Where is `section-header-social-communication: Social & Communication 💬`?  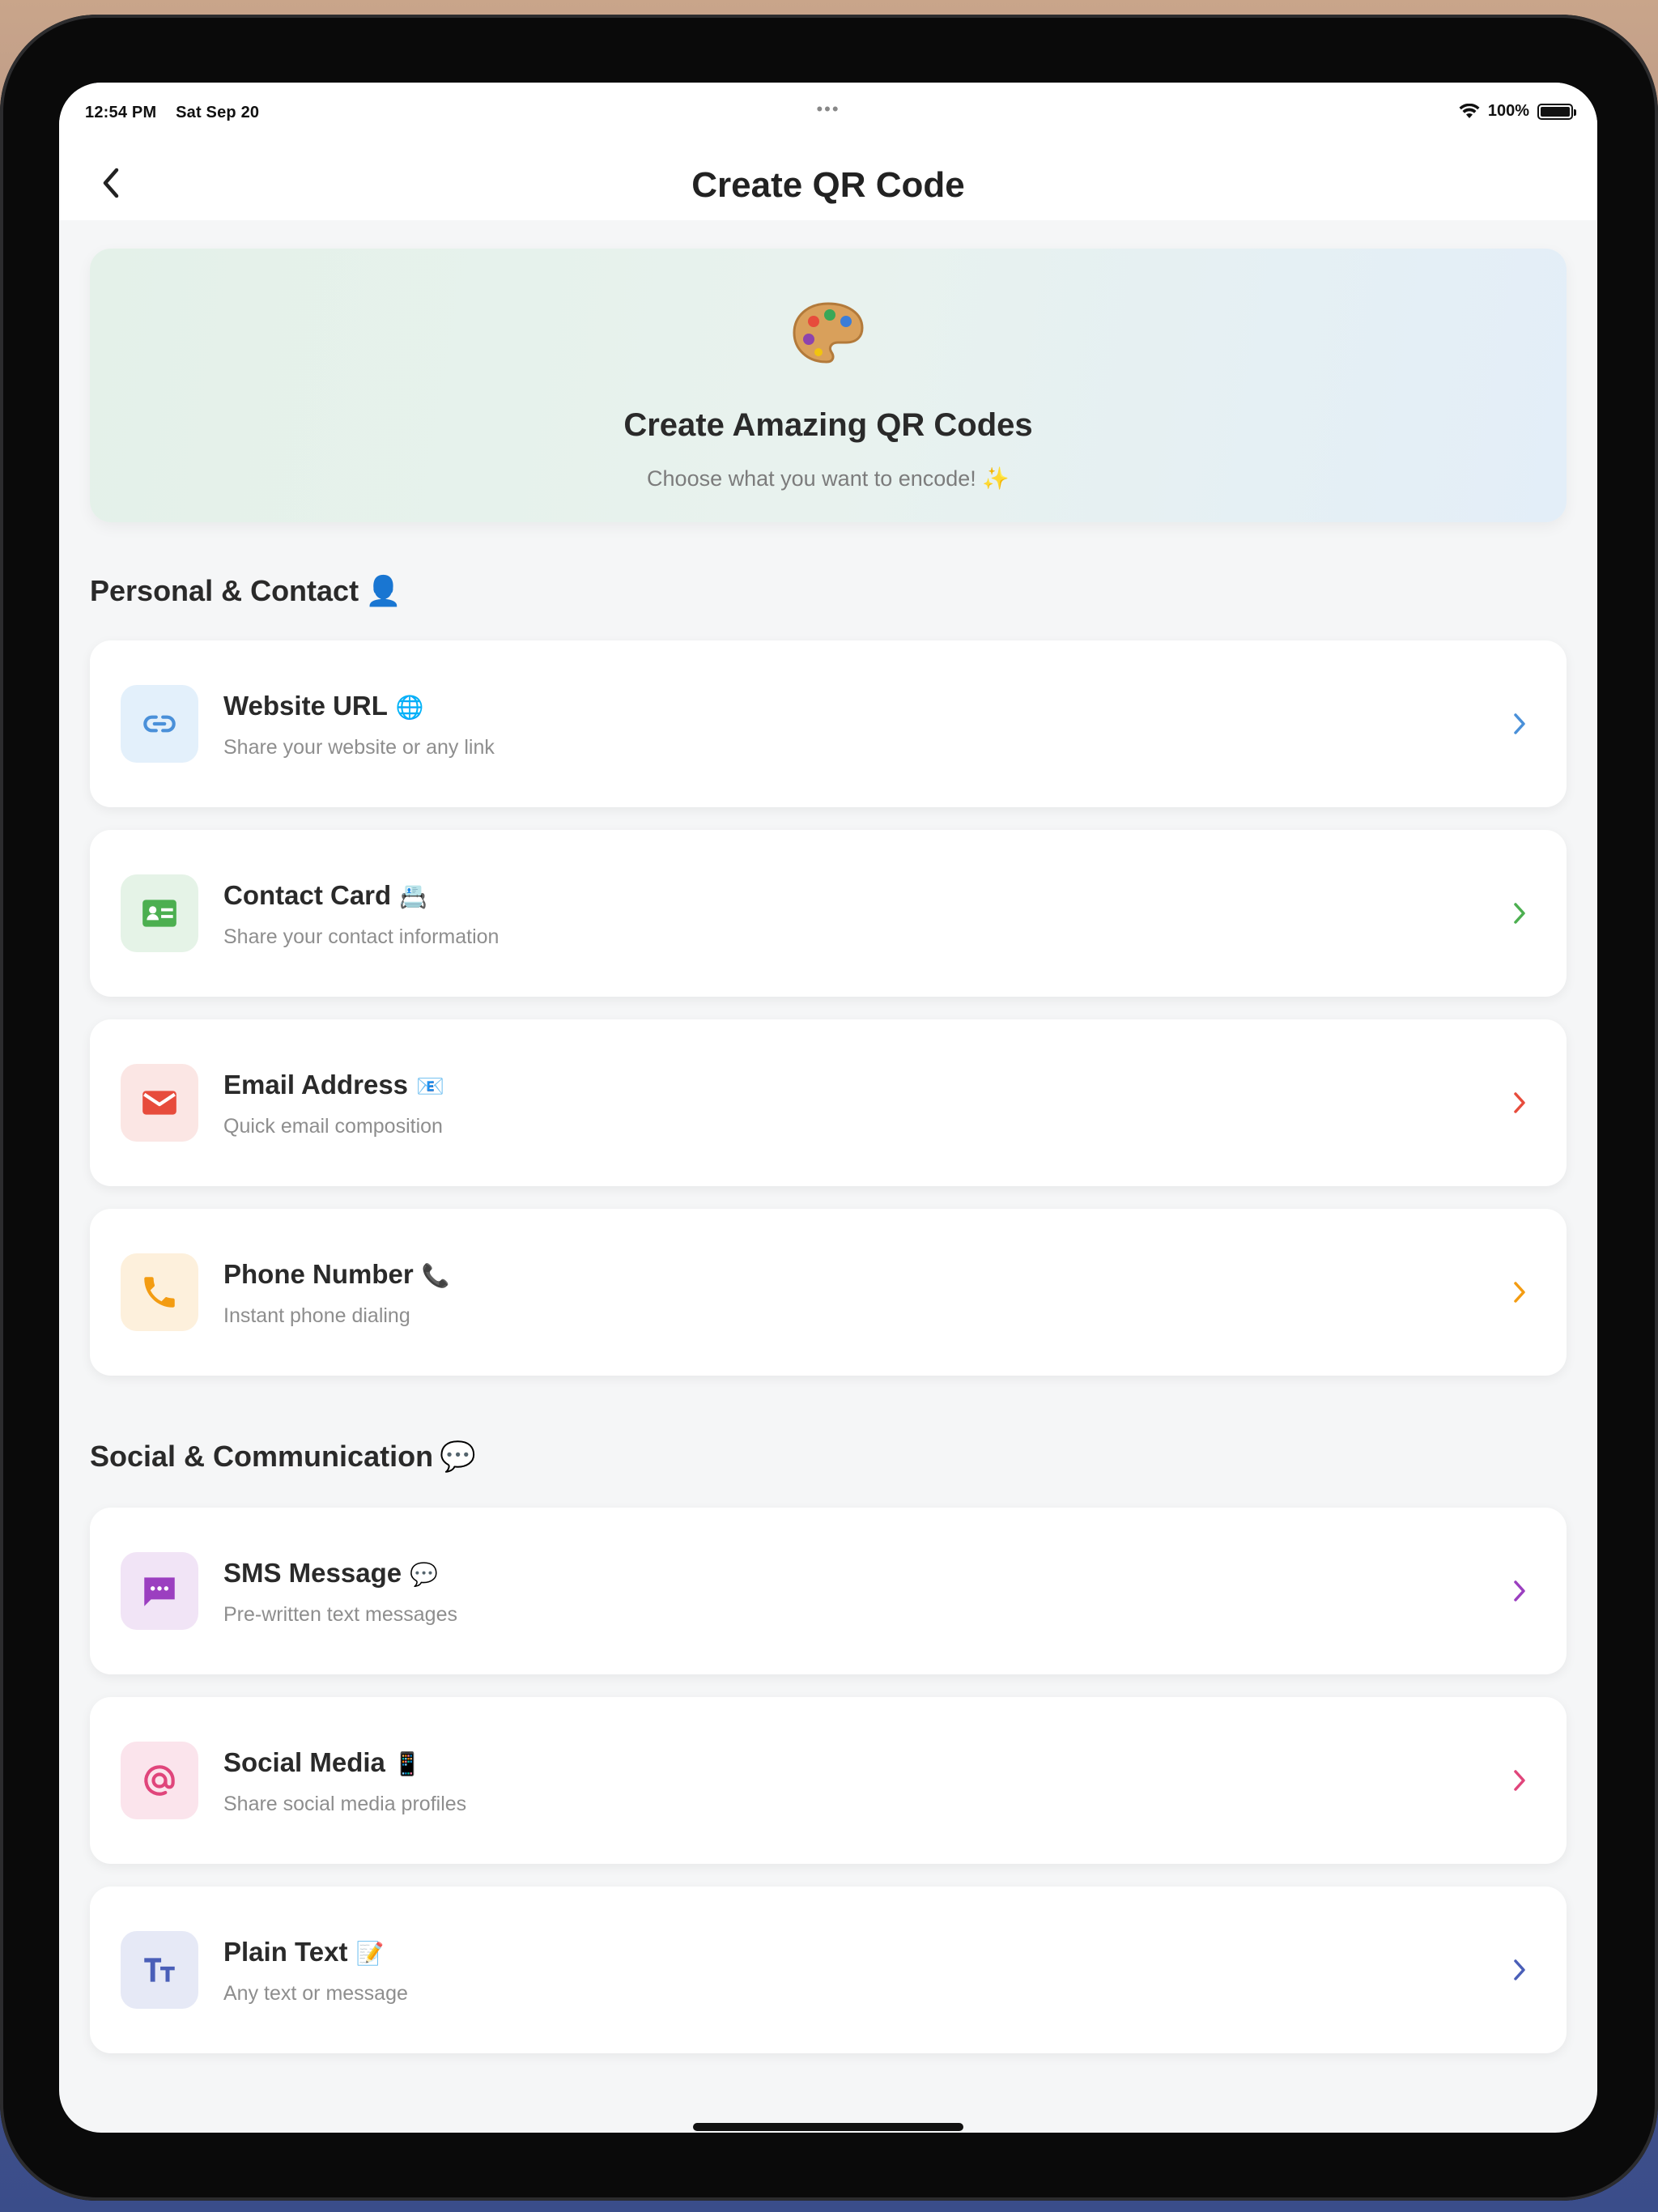 section-header-social-communication: Social & Communication 💬 is located at coordinates (283, 1456).